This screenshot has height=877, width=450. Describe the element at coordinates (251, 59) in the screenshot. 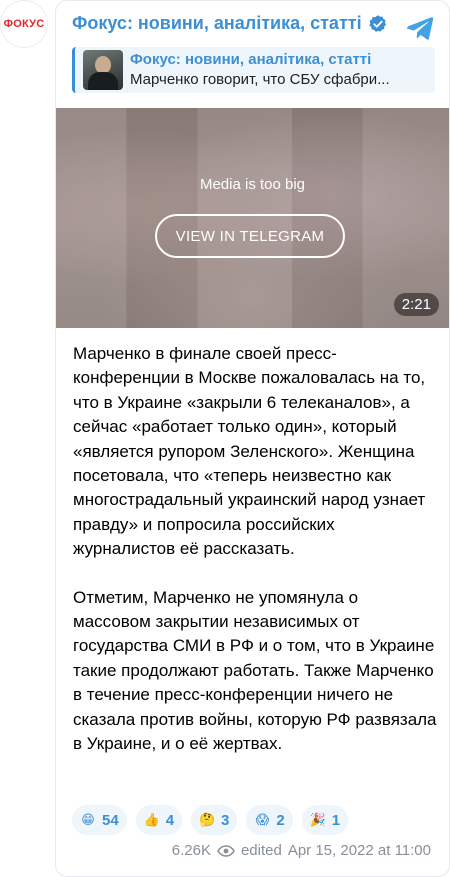

I see `reply-title: Фокус: новини, аналітика, статті` at that location.